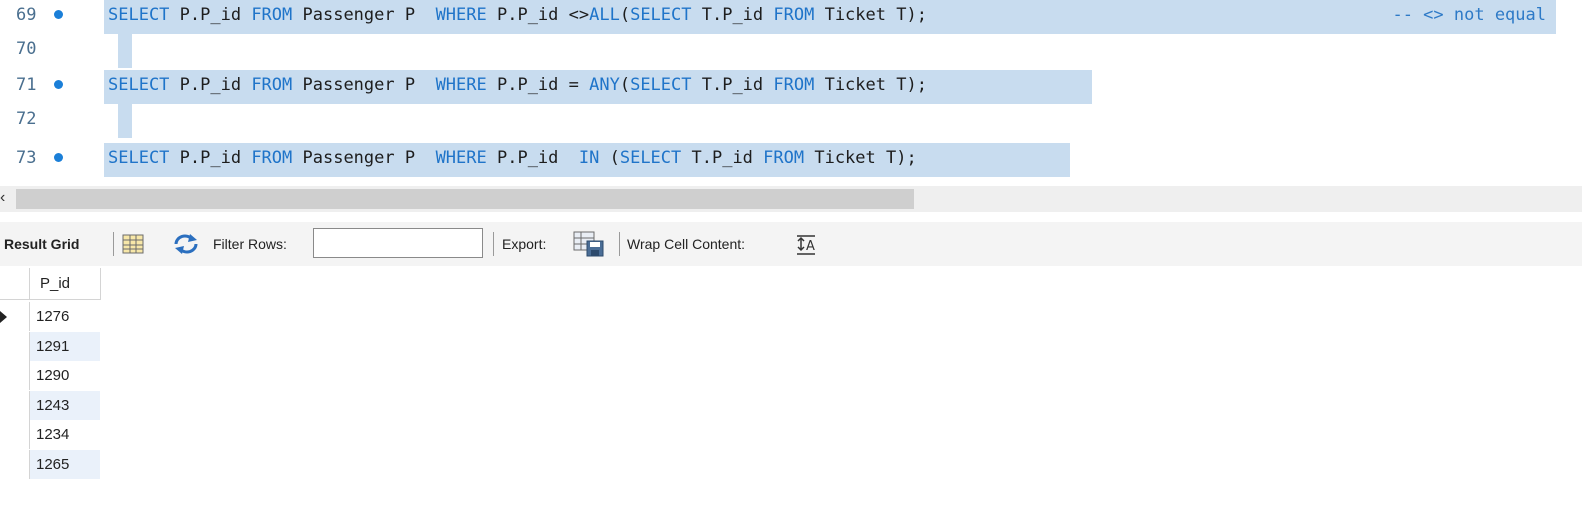 The height and width of the screenshot is (511, 1582). I want to click on editor-horizontal-scrollbar: ‹, so click(791, 199).